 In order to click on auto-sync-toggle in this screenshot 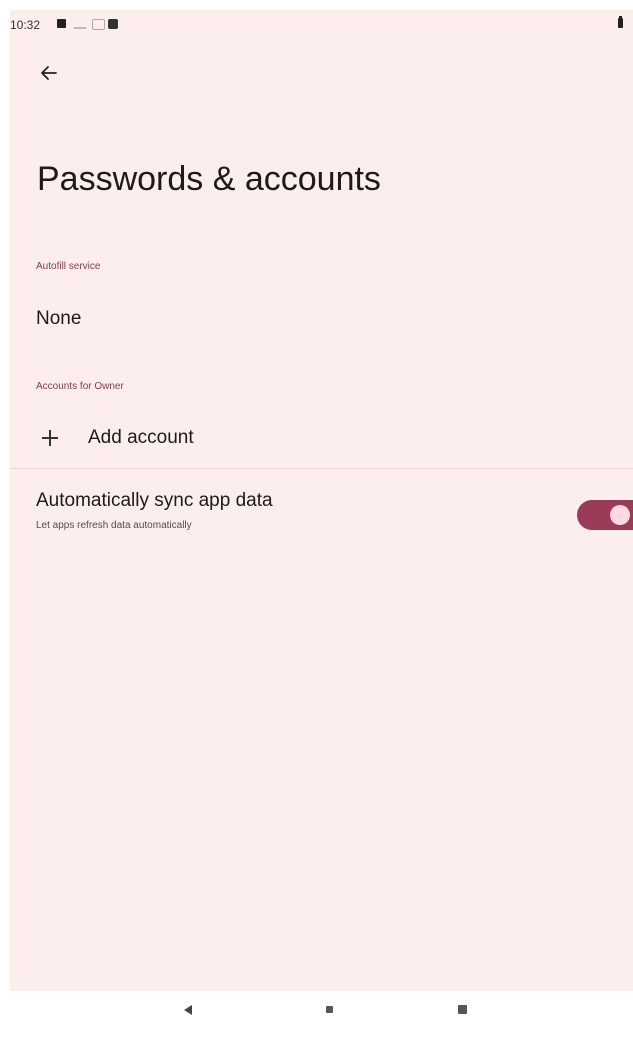, I will do `click(605, 515)`.